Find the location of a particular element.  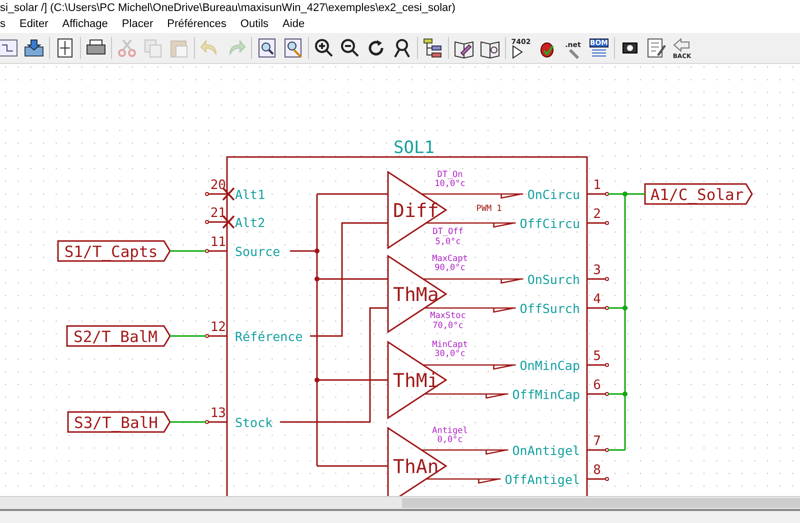

pin-name: Référence is located at coordinates (269, 336).